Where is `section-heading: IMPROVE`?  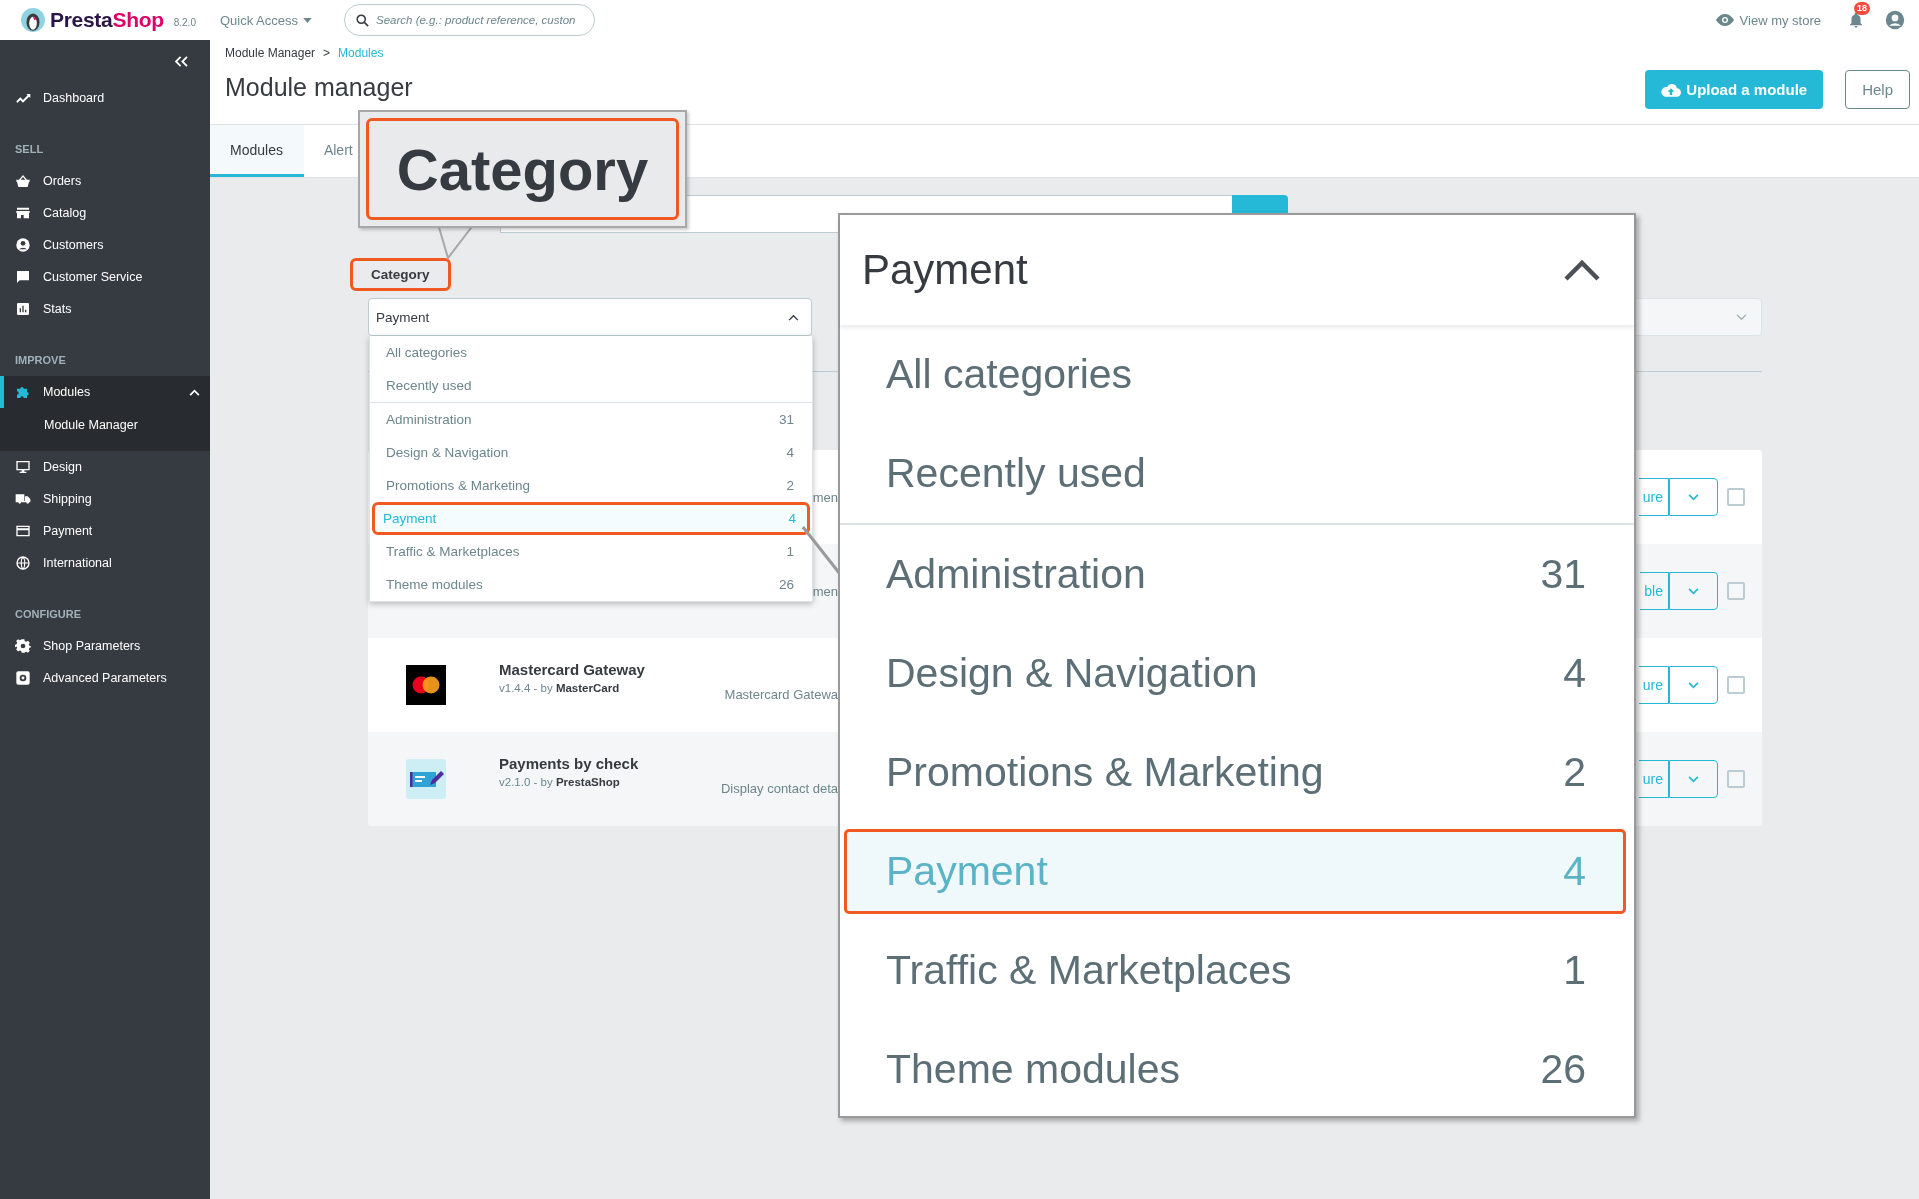 section-heading: IMPROVE is located at coordinates (40, 360).